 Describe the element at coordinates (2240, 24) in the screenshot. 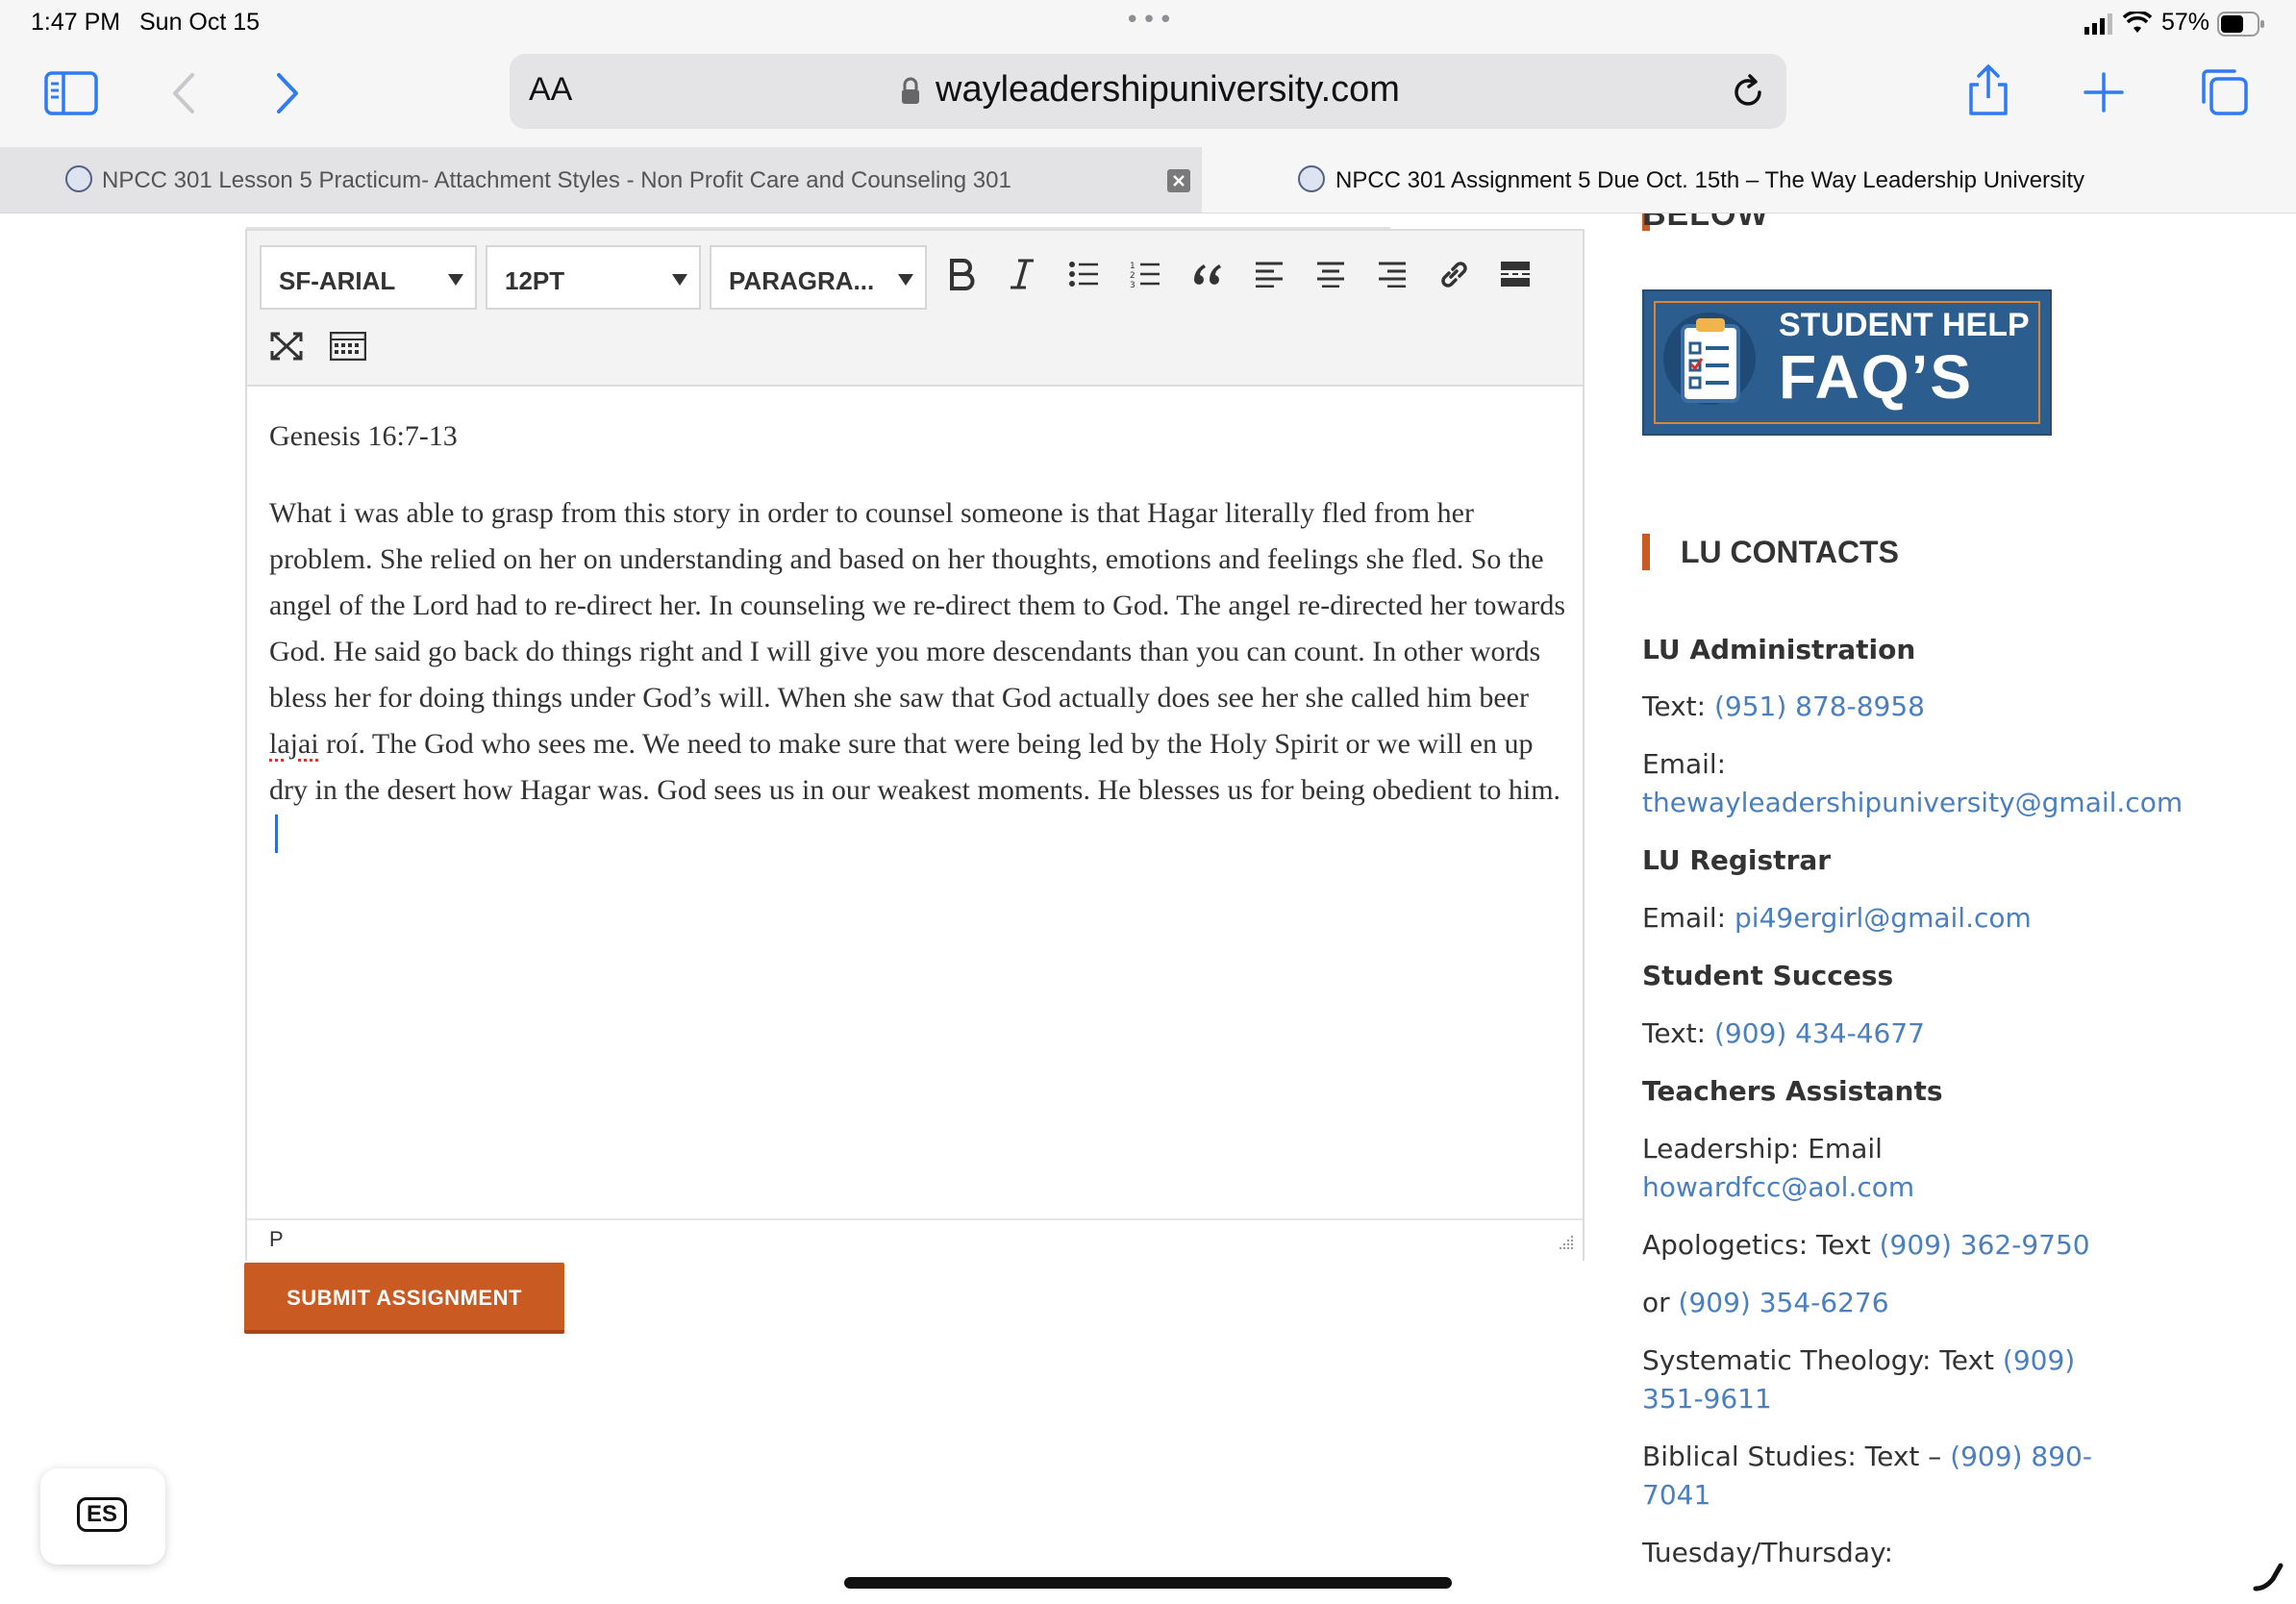

I see `battery-icon` at that location.